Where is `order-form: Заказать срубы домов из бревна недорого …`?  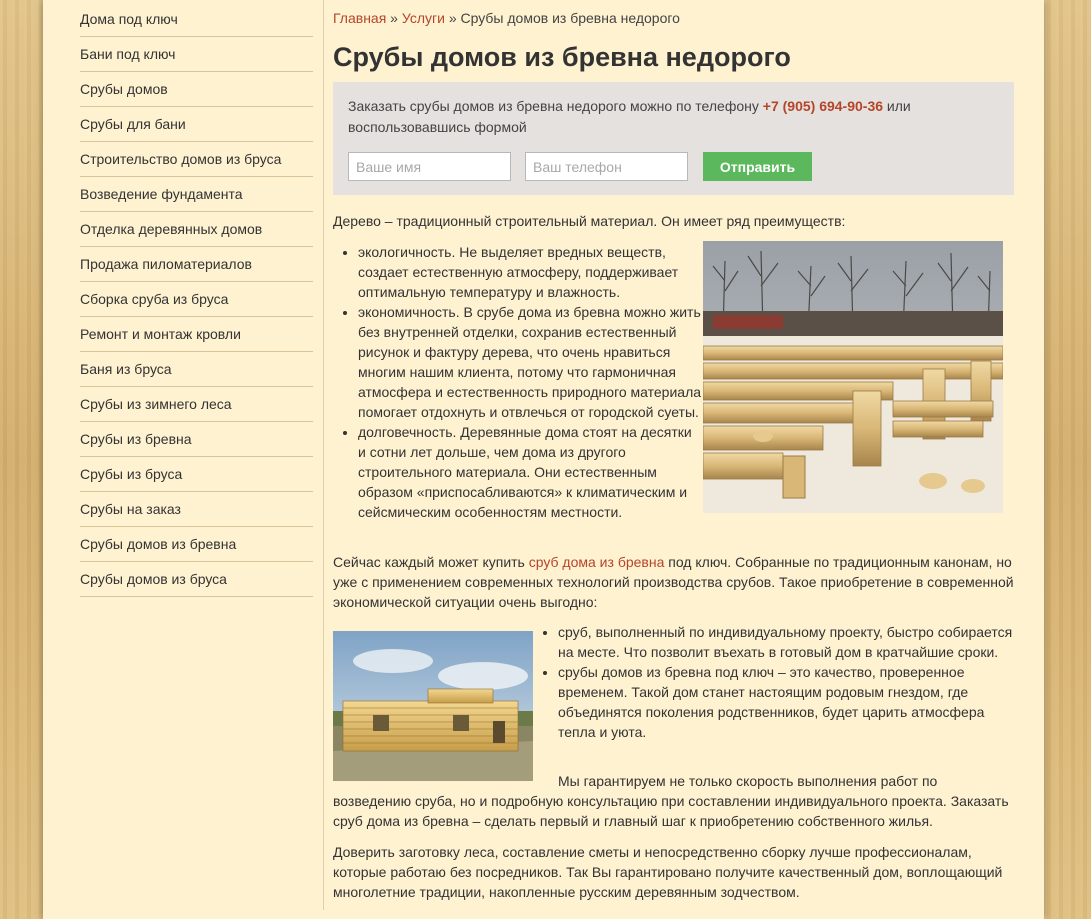
order-form: Заказать срубы домов из бревна недорого … is located at coordinates (673, 138).